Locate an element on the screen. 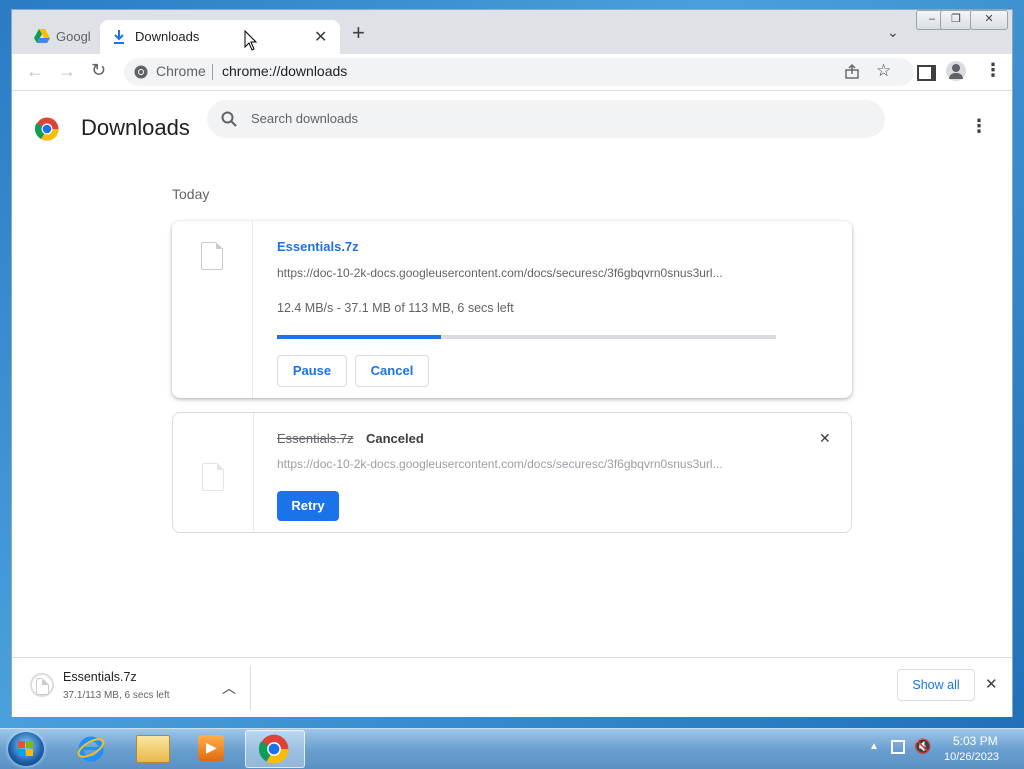 Image resolution: width=1024 pixels, height=769 pixels. remove-item-icon: ✕ is located at coordinates (825, 438).